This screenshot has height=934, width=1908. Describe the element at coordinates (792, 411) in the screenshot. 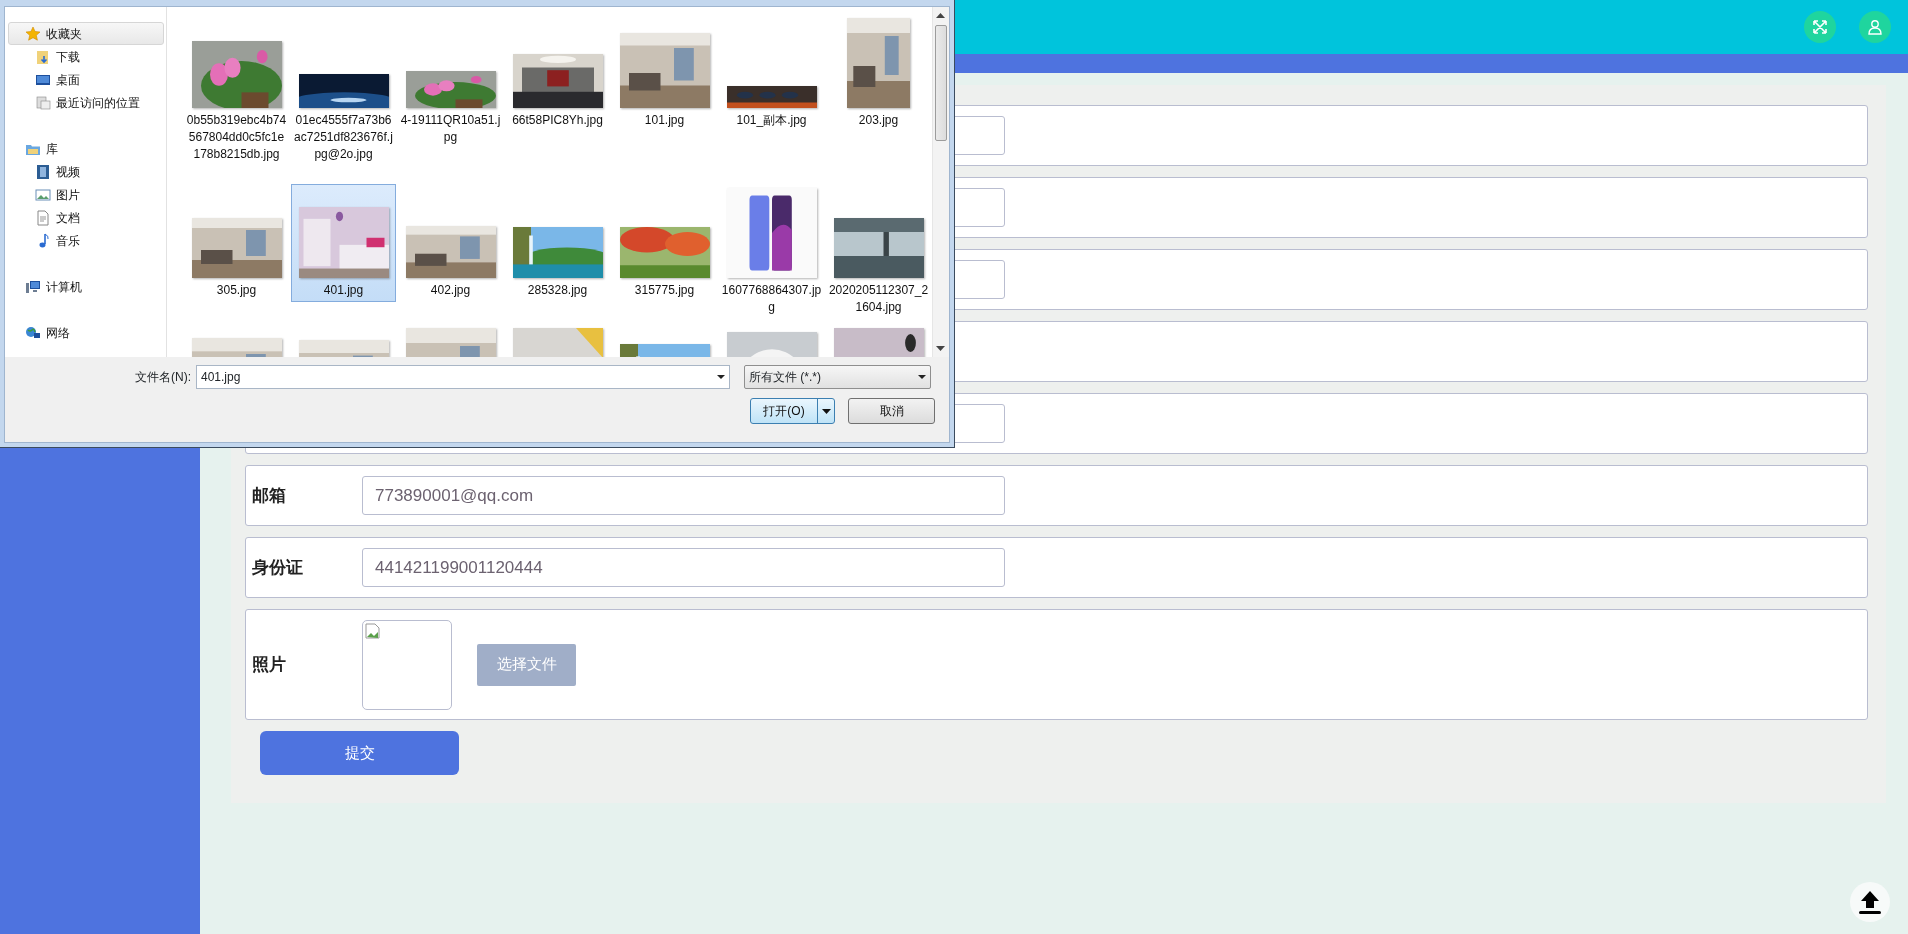

I see `open-button: 打开(O)` at that location.